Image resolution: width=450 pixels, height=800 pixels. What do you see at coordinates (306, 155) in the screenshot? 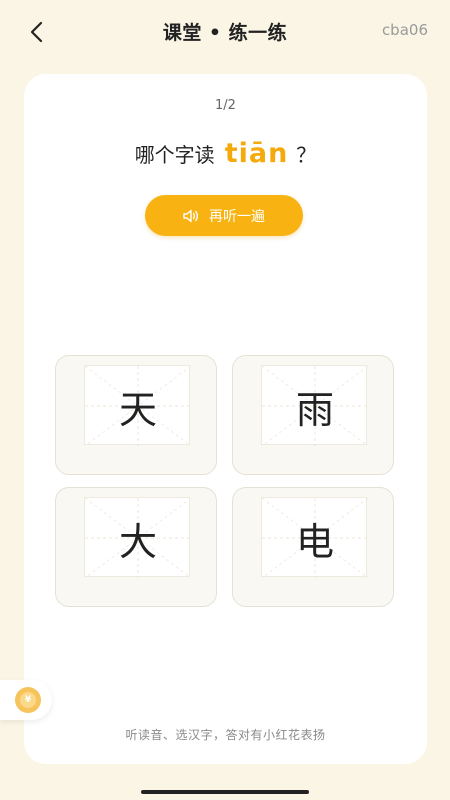
I see `question-suffix: ？` at bounding box center [306, 155].